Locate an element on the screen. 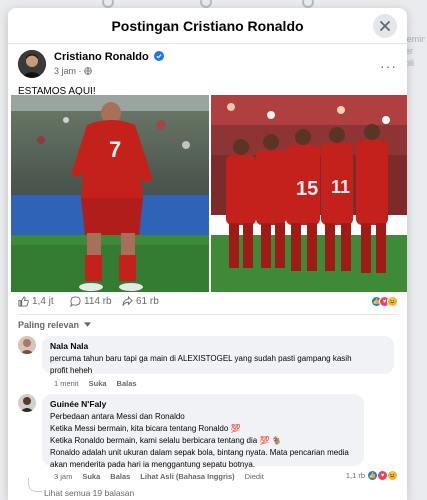 This screenshot has height=500, width=427. comment-text: profit heheh is located at coordinates (71, 370).